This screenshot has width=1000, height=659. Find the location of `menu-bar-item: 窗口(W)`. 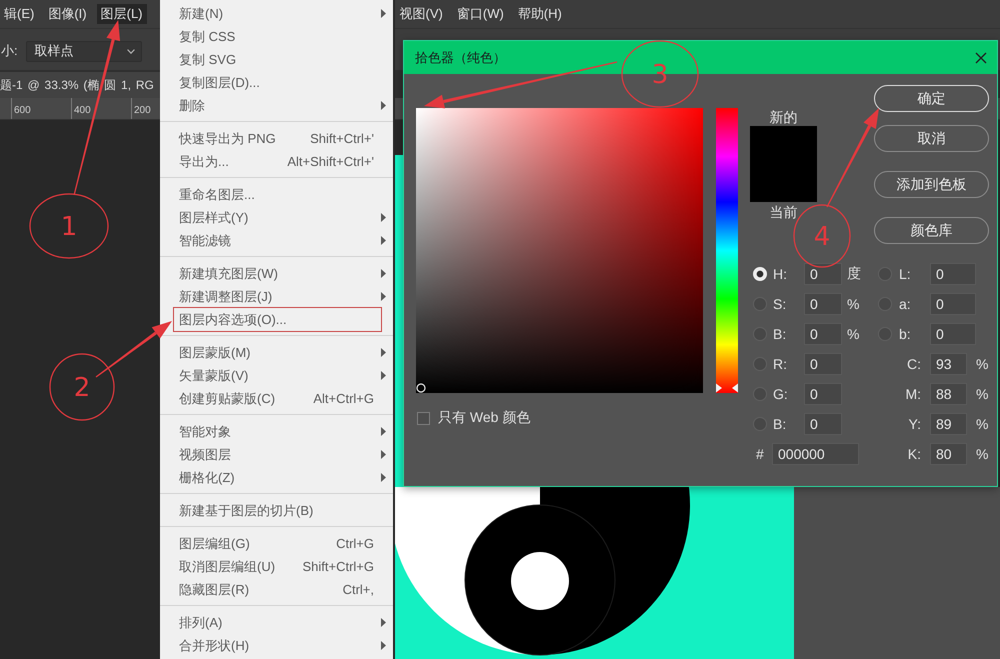

menu-bar-item: 窗口(W) is located at coordinates (480, 14).